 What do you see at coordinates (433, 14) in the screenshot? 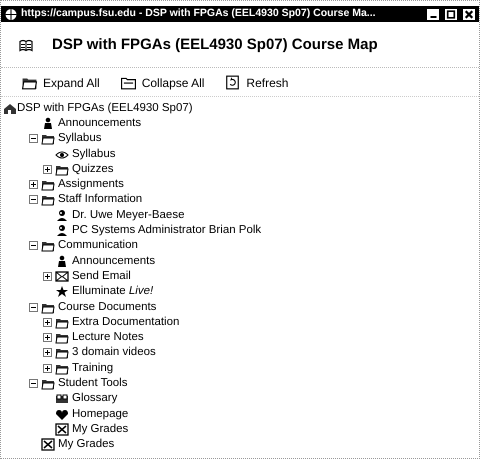
I see `minimize-button` at bounding box center [433, 14].